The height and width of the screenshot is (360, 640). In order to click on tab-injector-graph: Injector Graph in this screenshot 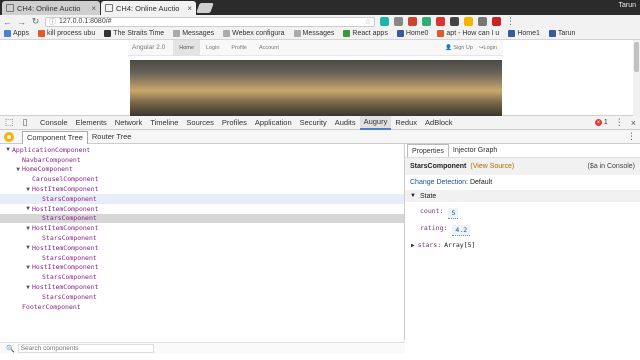, I will do `click(475, 150)`.